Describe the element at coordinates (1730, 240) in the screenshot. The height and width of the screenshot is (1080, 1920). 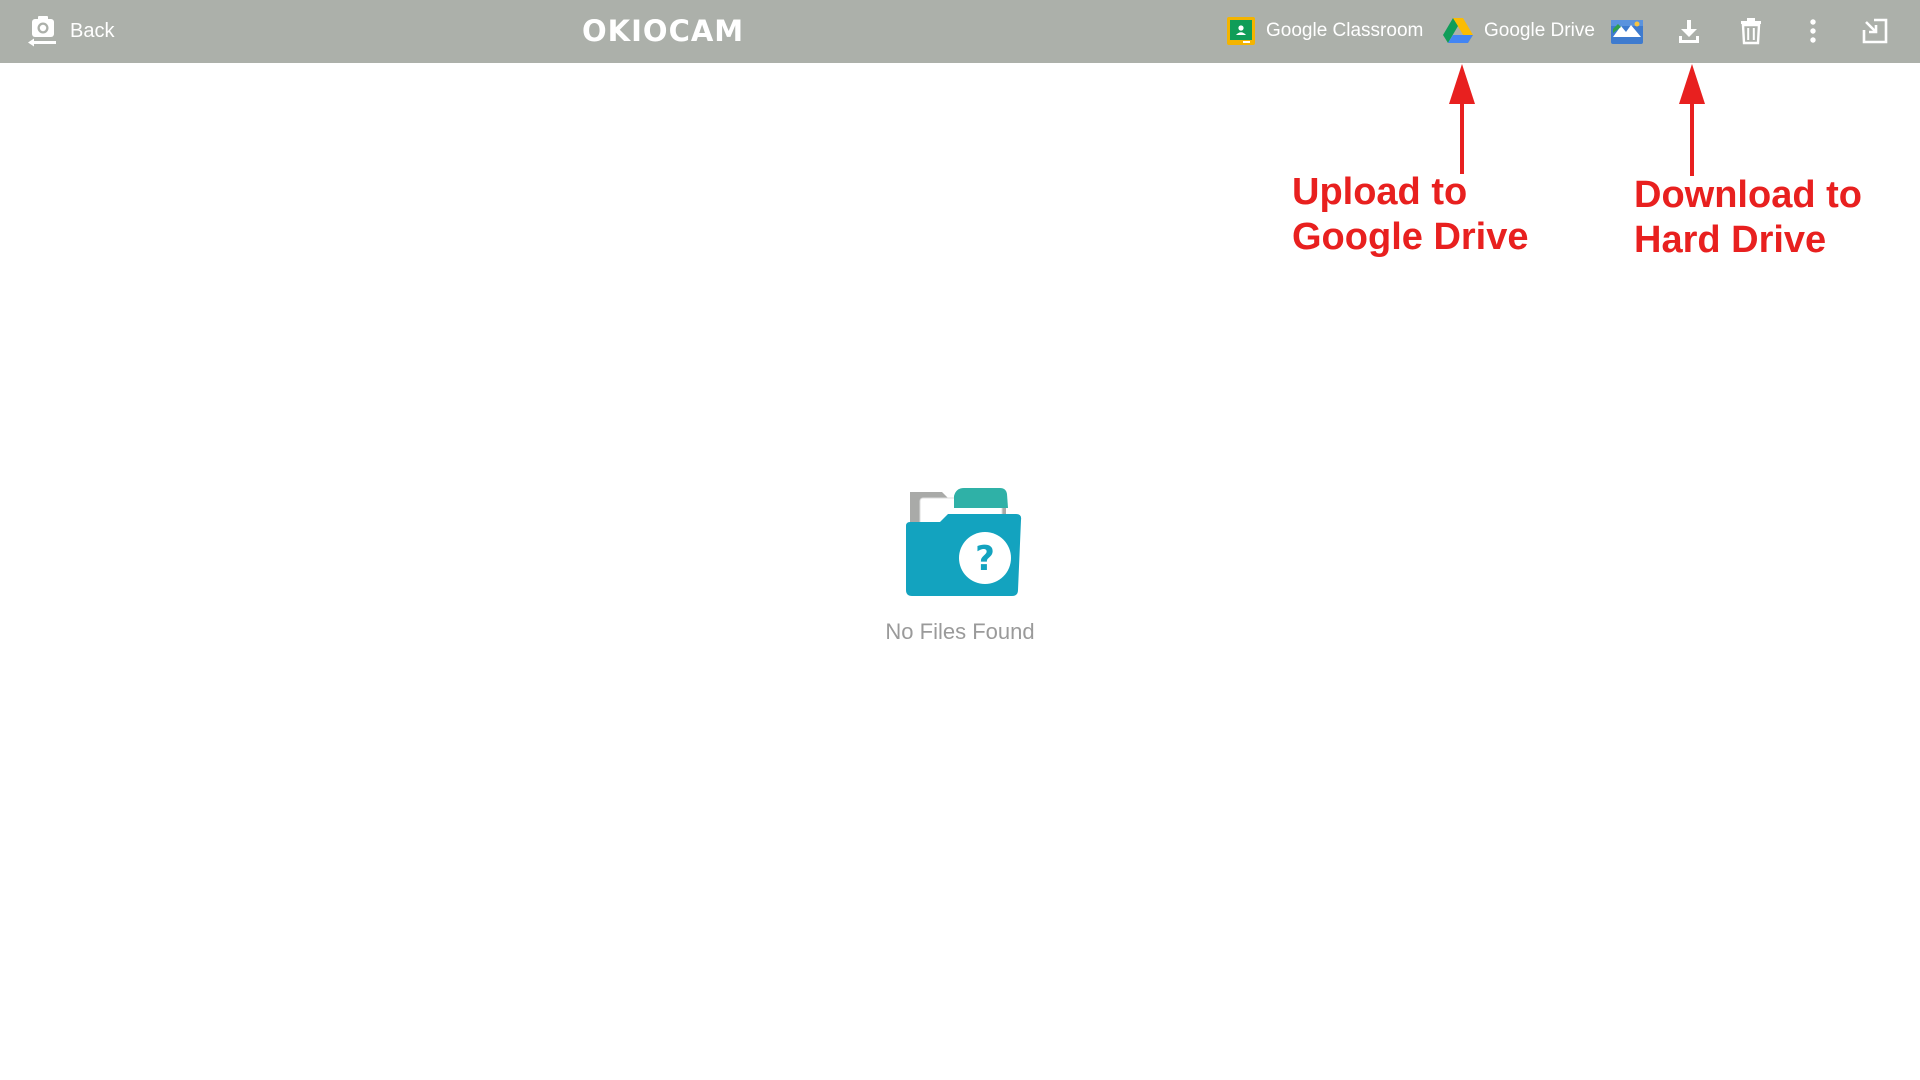
I see `download-annotation-line-2: Hard Drive` at that location.